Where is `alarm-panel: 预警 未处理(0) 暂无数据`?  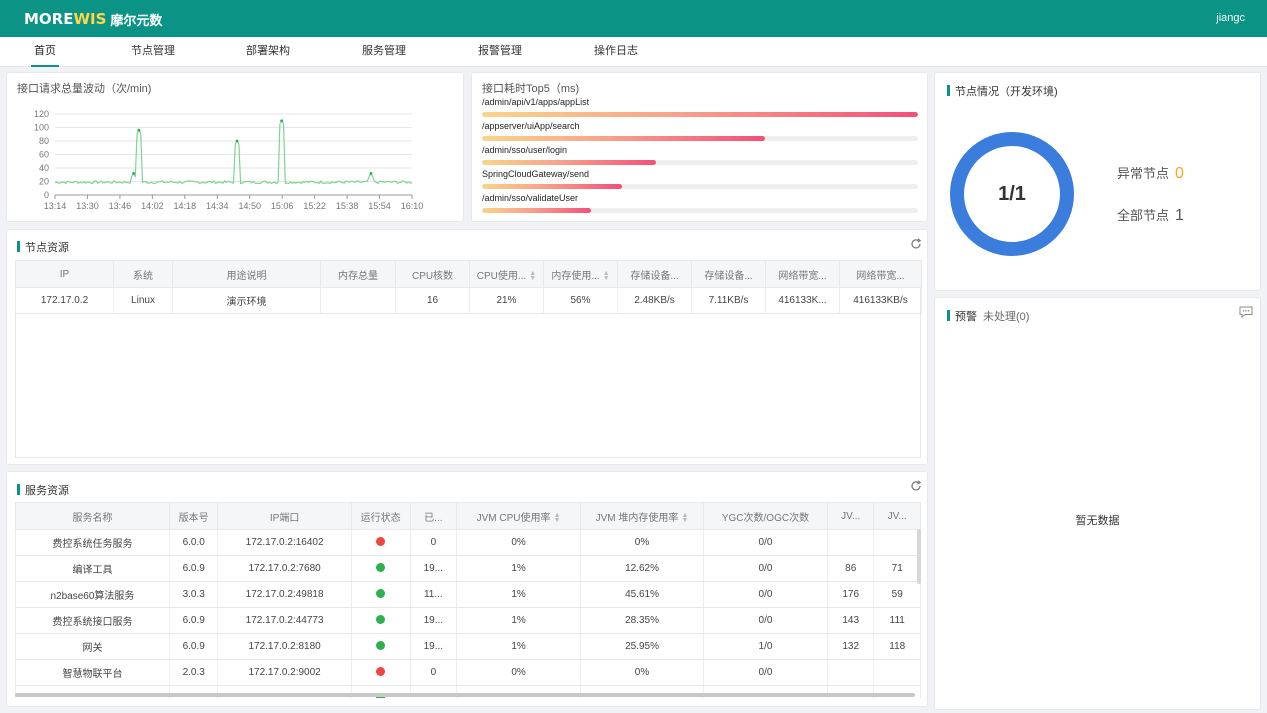
alarm-panel: 预警 未处理(0) 暂无数据 is located at coordinates (1097, 503).